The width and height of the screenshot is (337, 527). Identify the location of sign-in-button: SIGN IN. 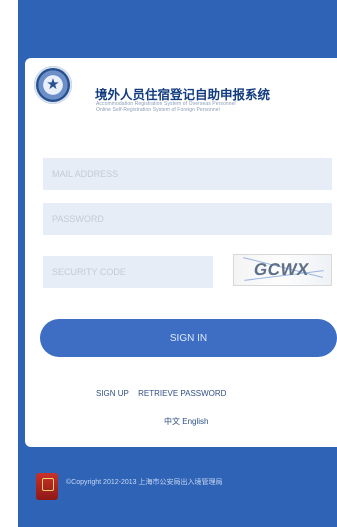
(188, 338).